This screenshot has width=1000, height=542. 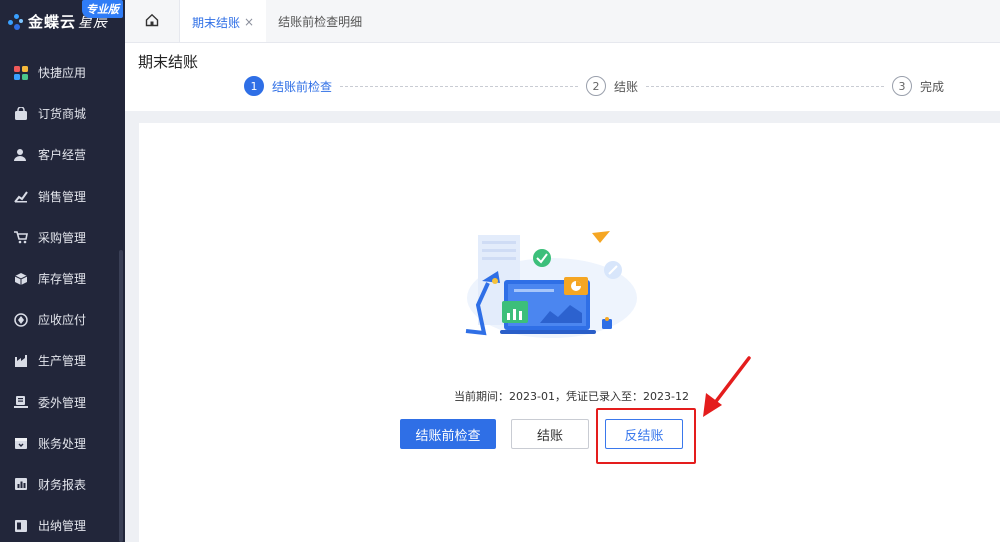 What do you see at coordinates (21, 237) in the screenshot?
I see `cart-icon` at bounding box center [21, 237].